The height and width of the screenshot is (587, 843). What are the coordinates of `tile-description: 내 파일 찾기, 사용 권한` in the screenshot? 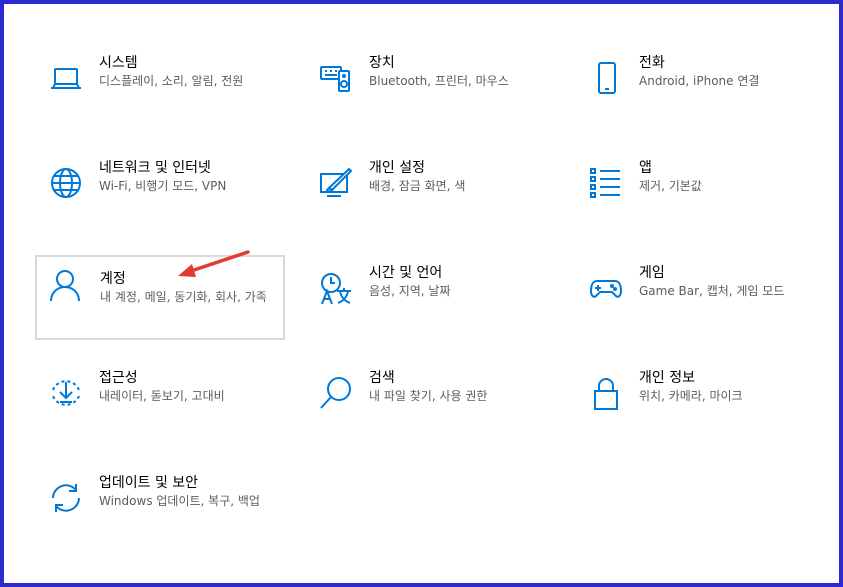 It's located at (428, 396).